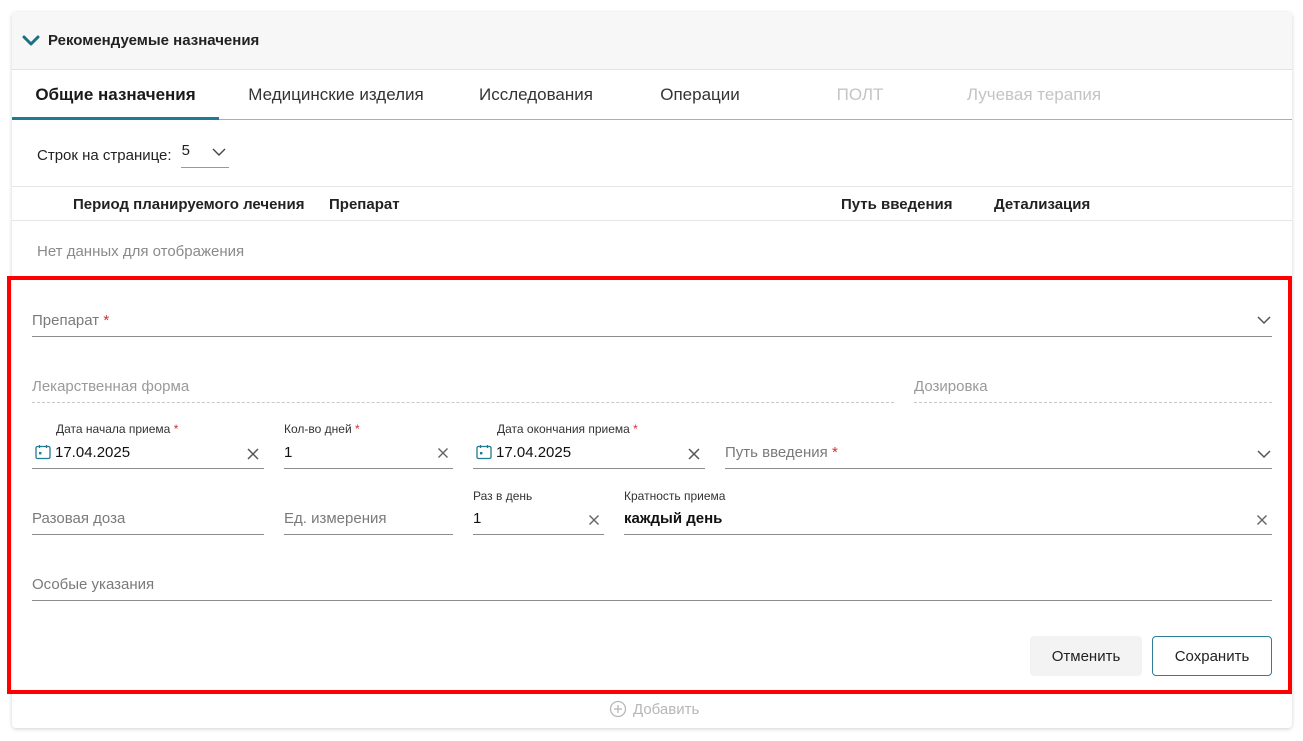 This screenshot has width=1303, height=741. What do you see at coordinates (589, 444) in the screenshot?
I see `end-date-field: Дата окончания приема * 17.04.2025` at bounding box center [589, 444].